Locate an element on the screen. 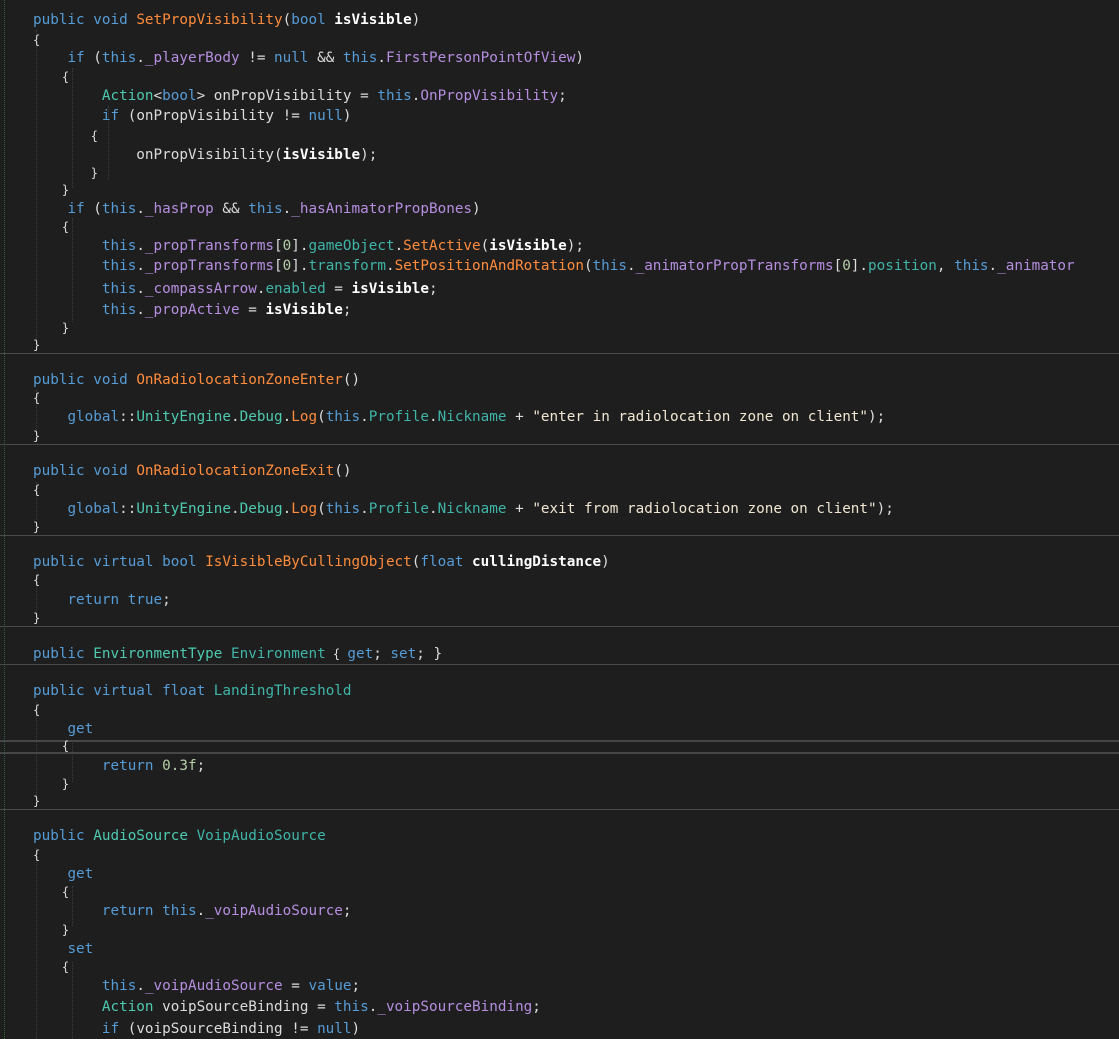 This screenshot has height=1039, width=1119. code-line: this._compassArrow.enabled = isVisible; is located at coordinates (235, 289).